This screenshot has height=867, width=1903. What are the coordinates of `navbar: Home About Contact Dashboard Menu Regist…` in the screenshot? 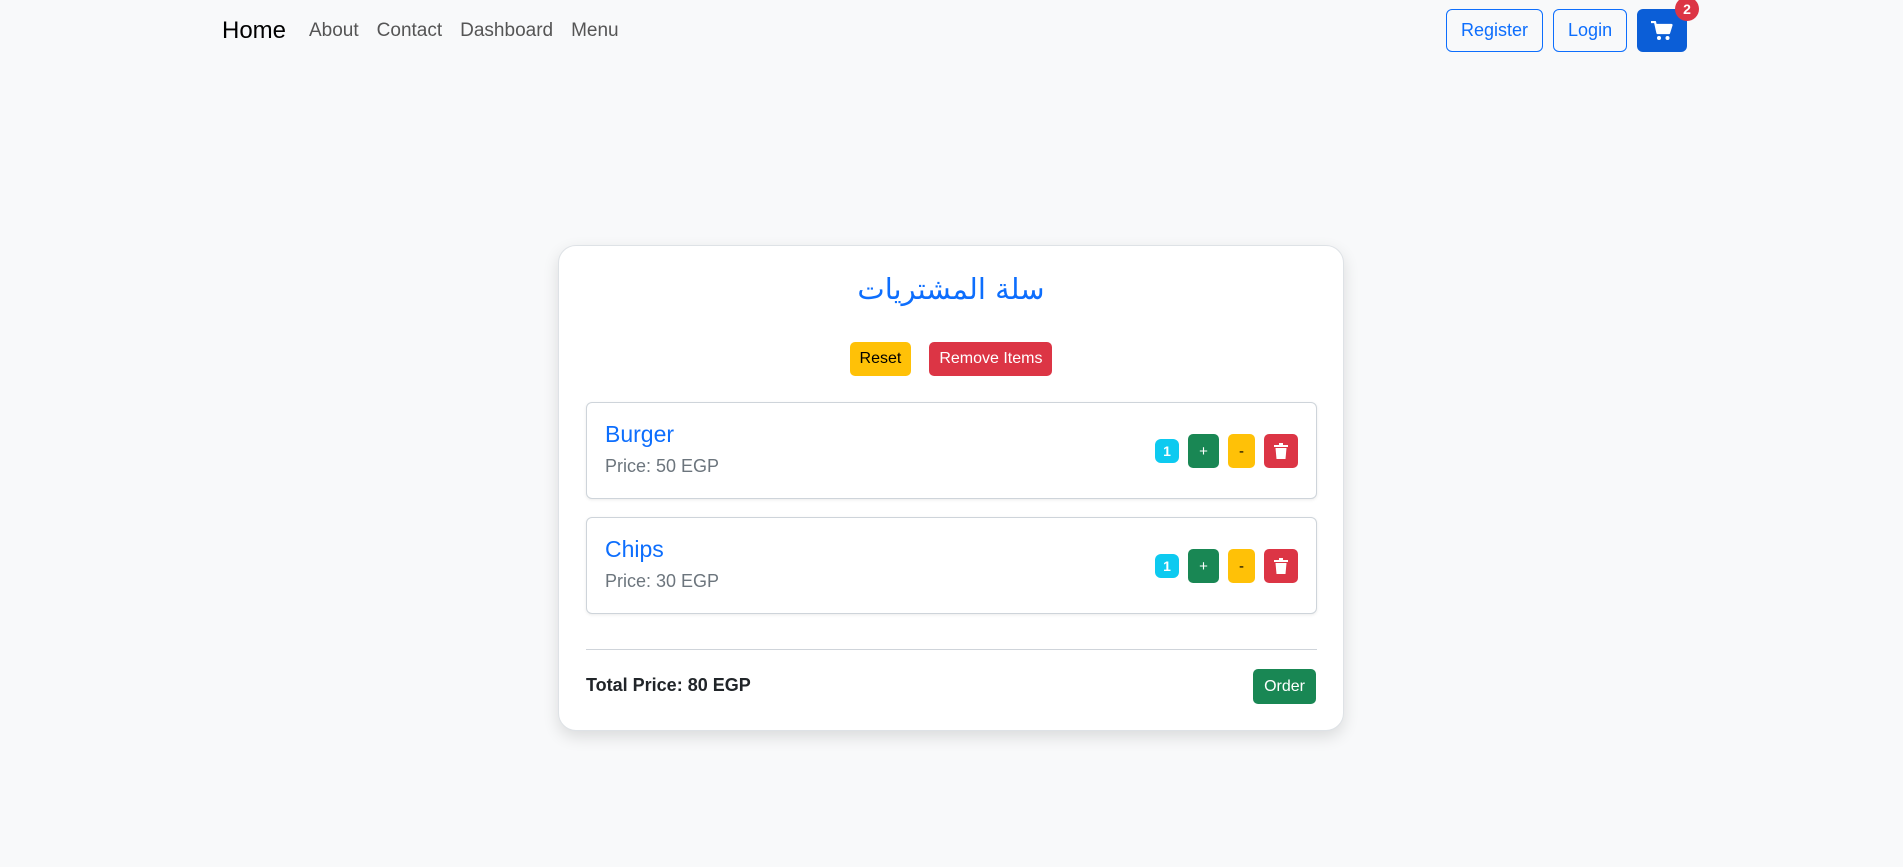 It's located at (951, 31).